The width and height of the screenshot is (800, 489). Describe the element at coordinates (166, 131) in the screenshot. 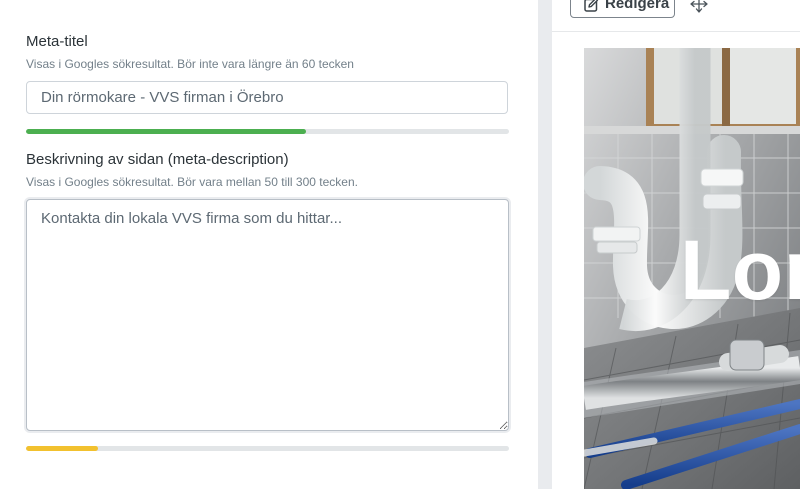

I see `meta-title-length-fill` at that location.